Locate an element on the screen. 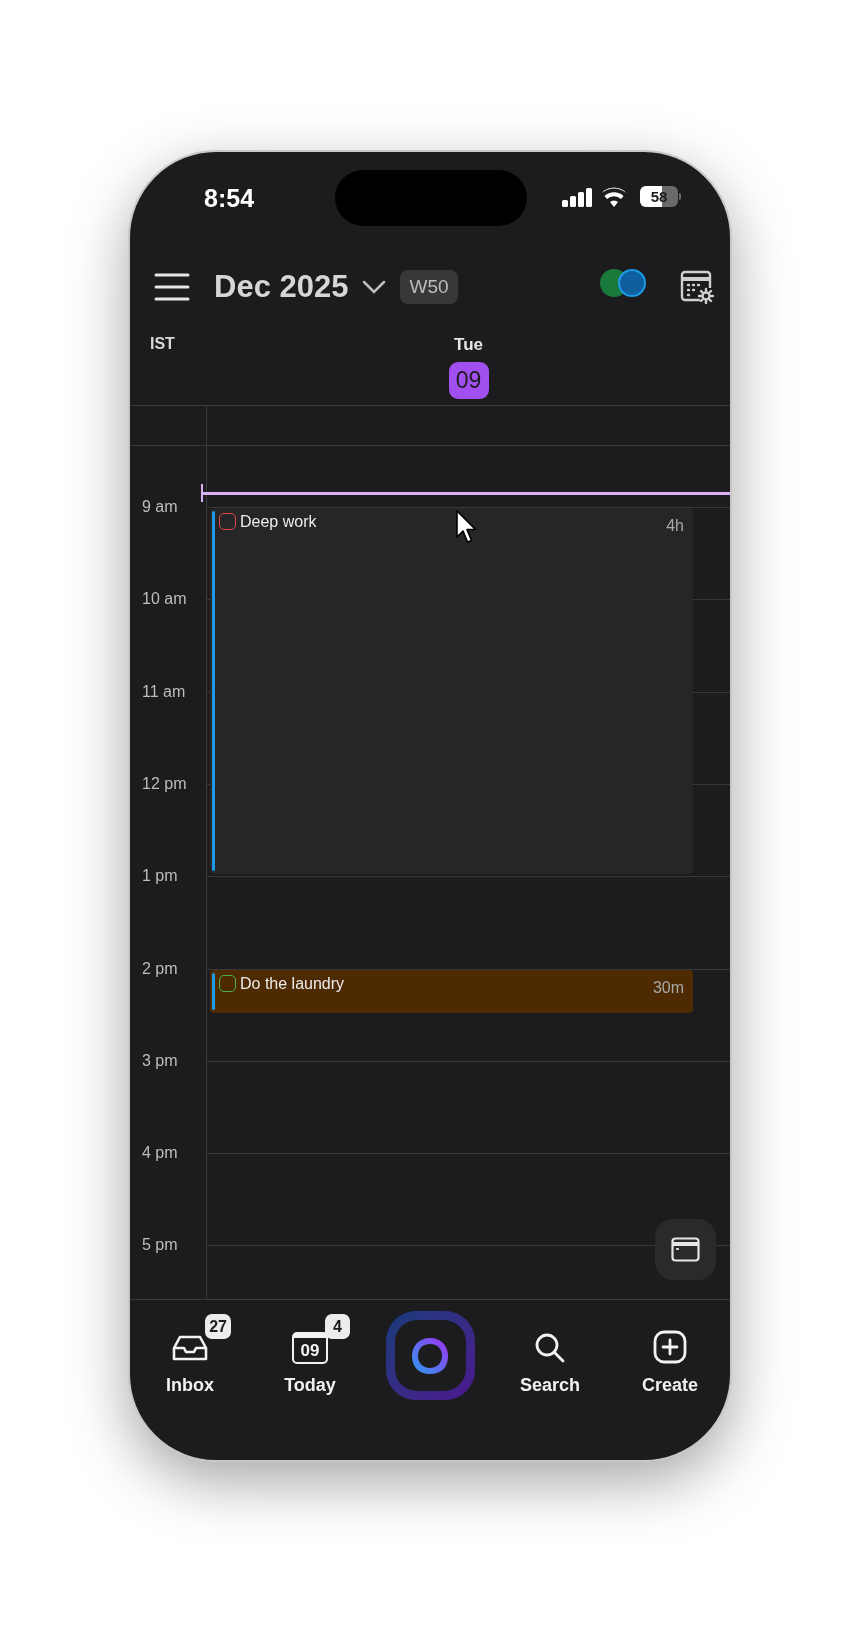 The height and width of the screenshot is (1626, 860). menu-icon is located at coordinates (172, 287).